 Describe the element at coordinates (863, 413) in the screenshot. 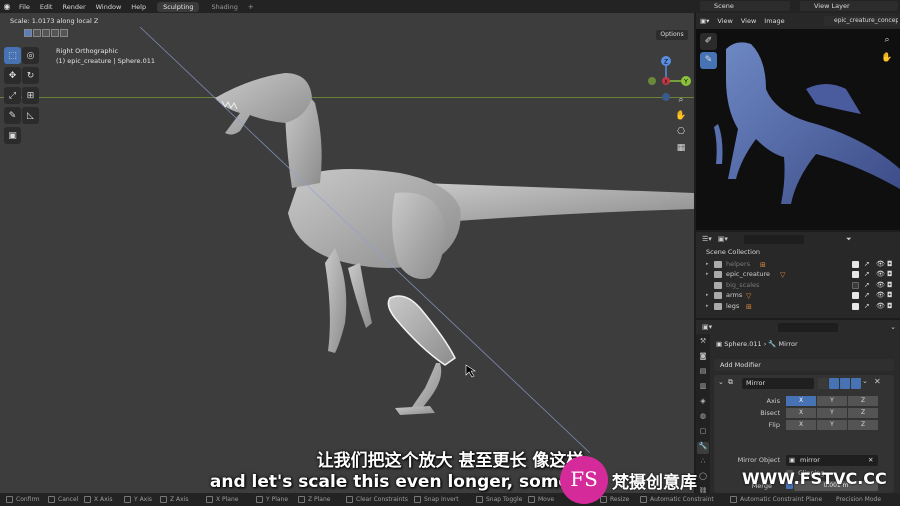

I see `bisect-z-toggle: Z` at that location.